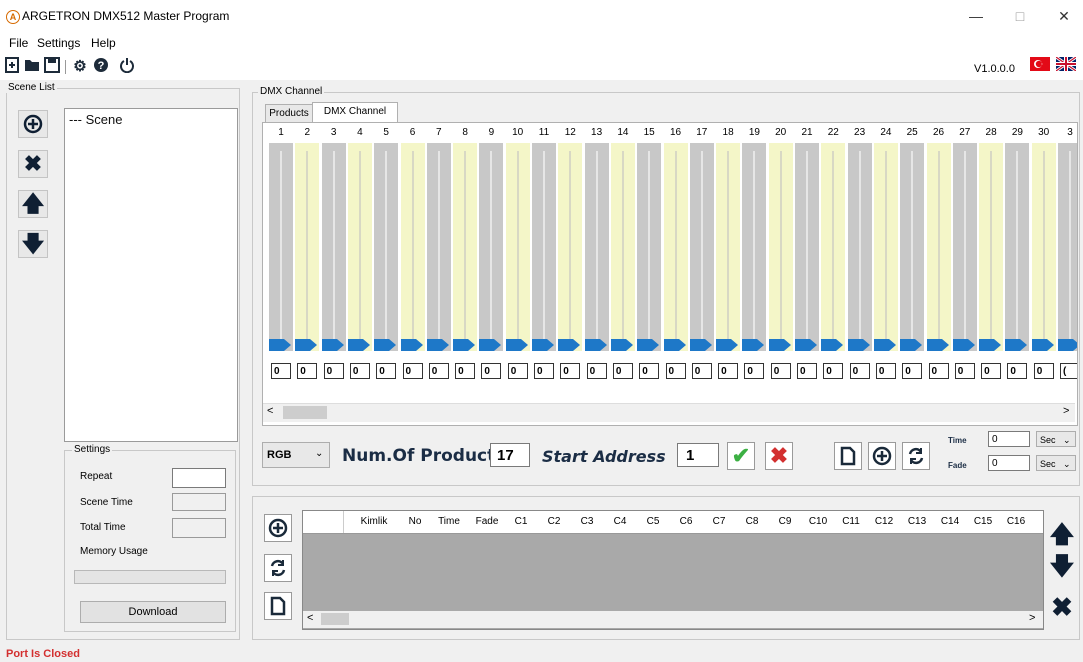 This screenshot has height=662, width=1083. What do you see at coordinates (976, 16) in the screenshot?
I see `minimize-button: —` at bounding box center [976, 16].